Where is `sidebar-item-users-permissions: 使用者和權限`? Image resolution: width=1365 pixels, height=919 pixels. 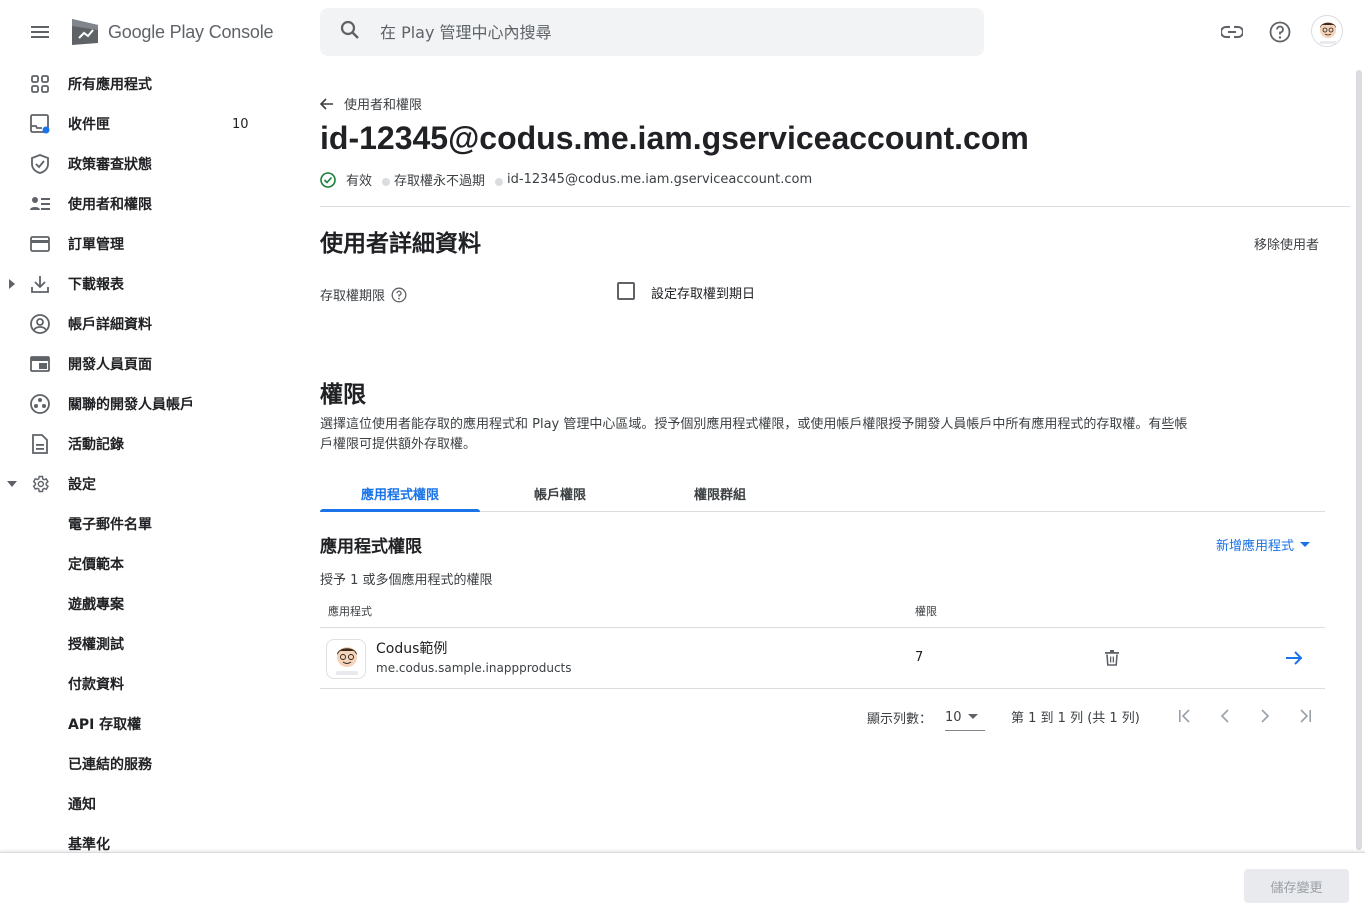 sidebar-item-users-permissions: 使用者和權限 is located at coordinates (148, 204).